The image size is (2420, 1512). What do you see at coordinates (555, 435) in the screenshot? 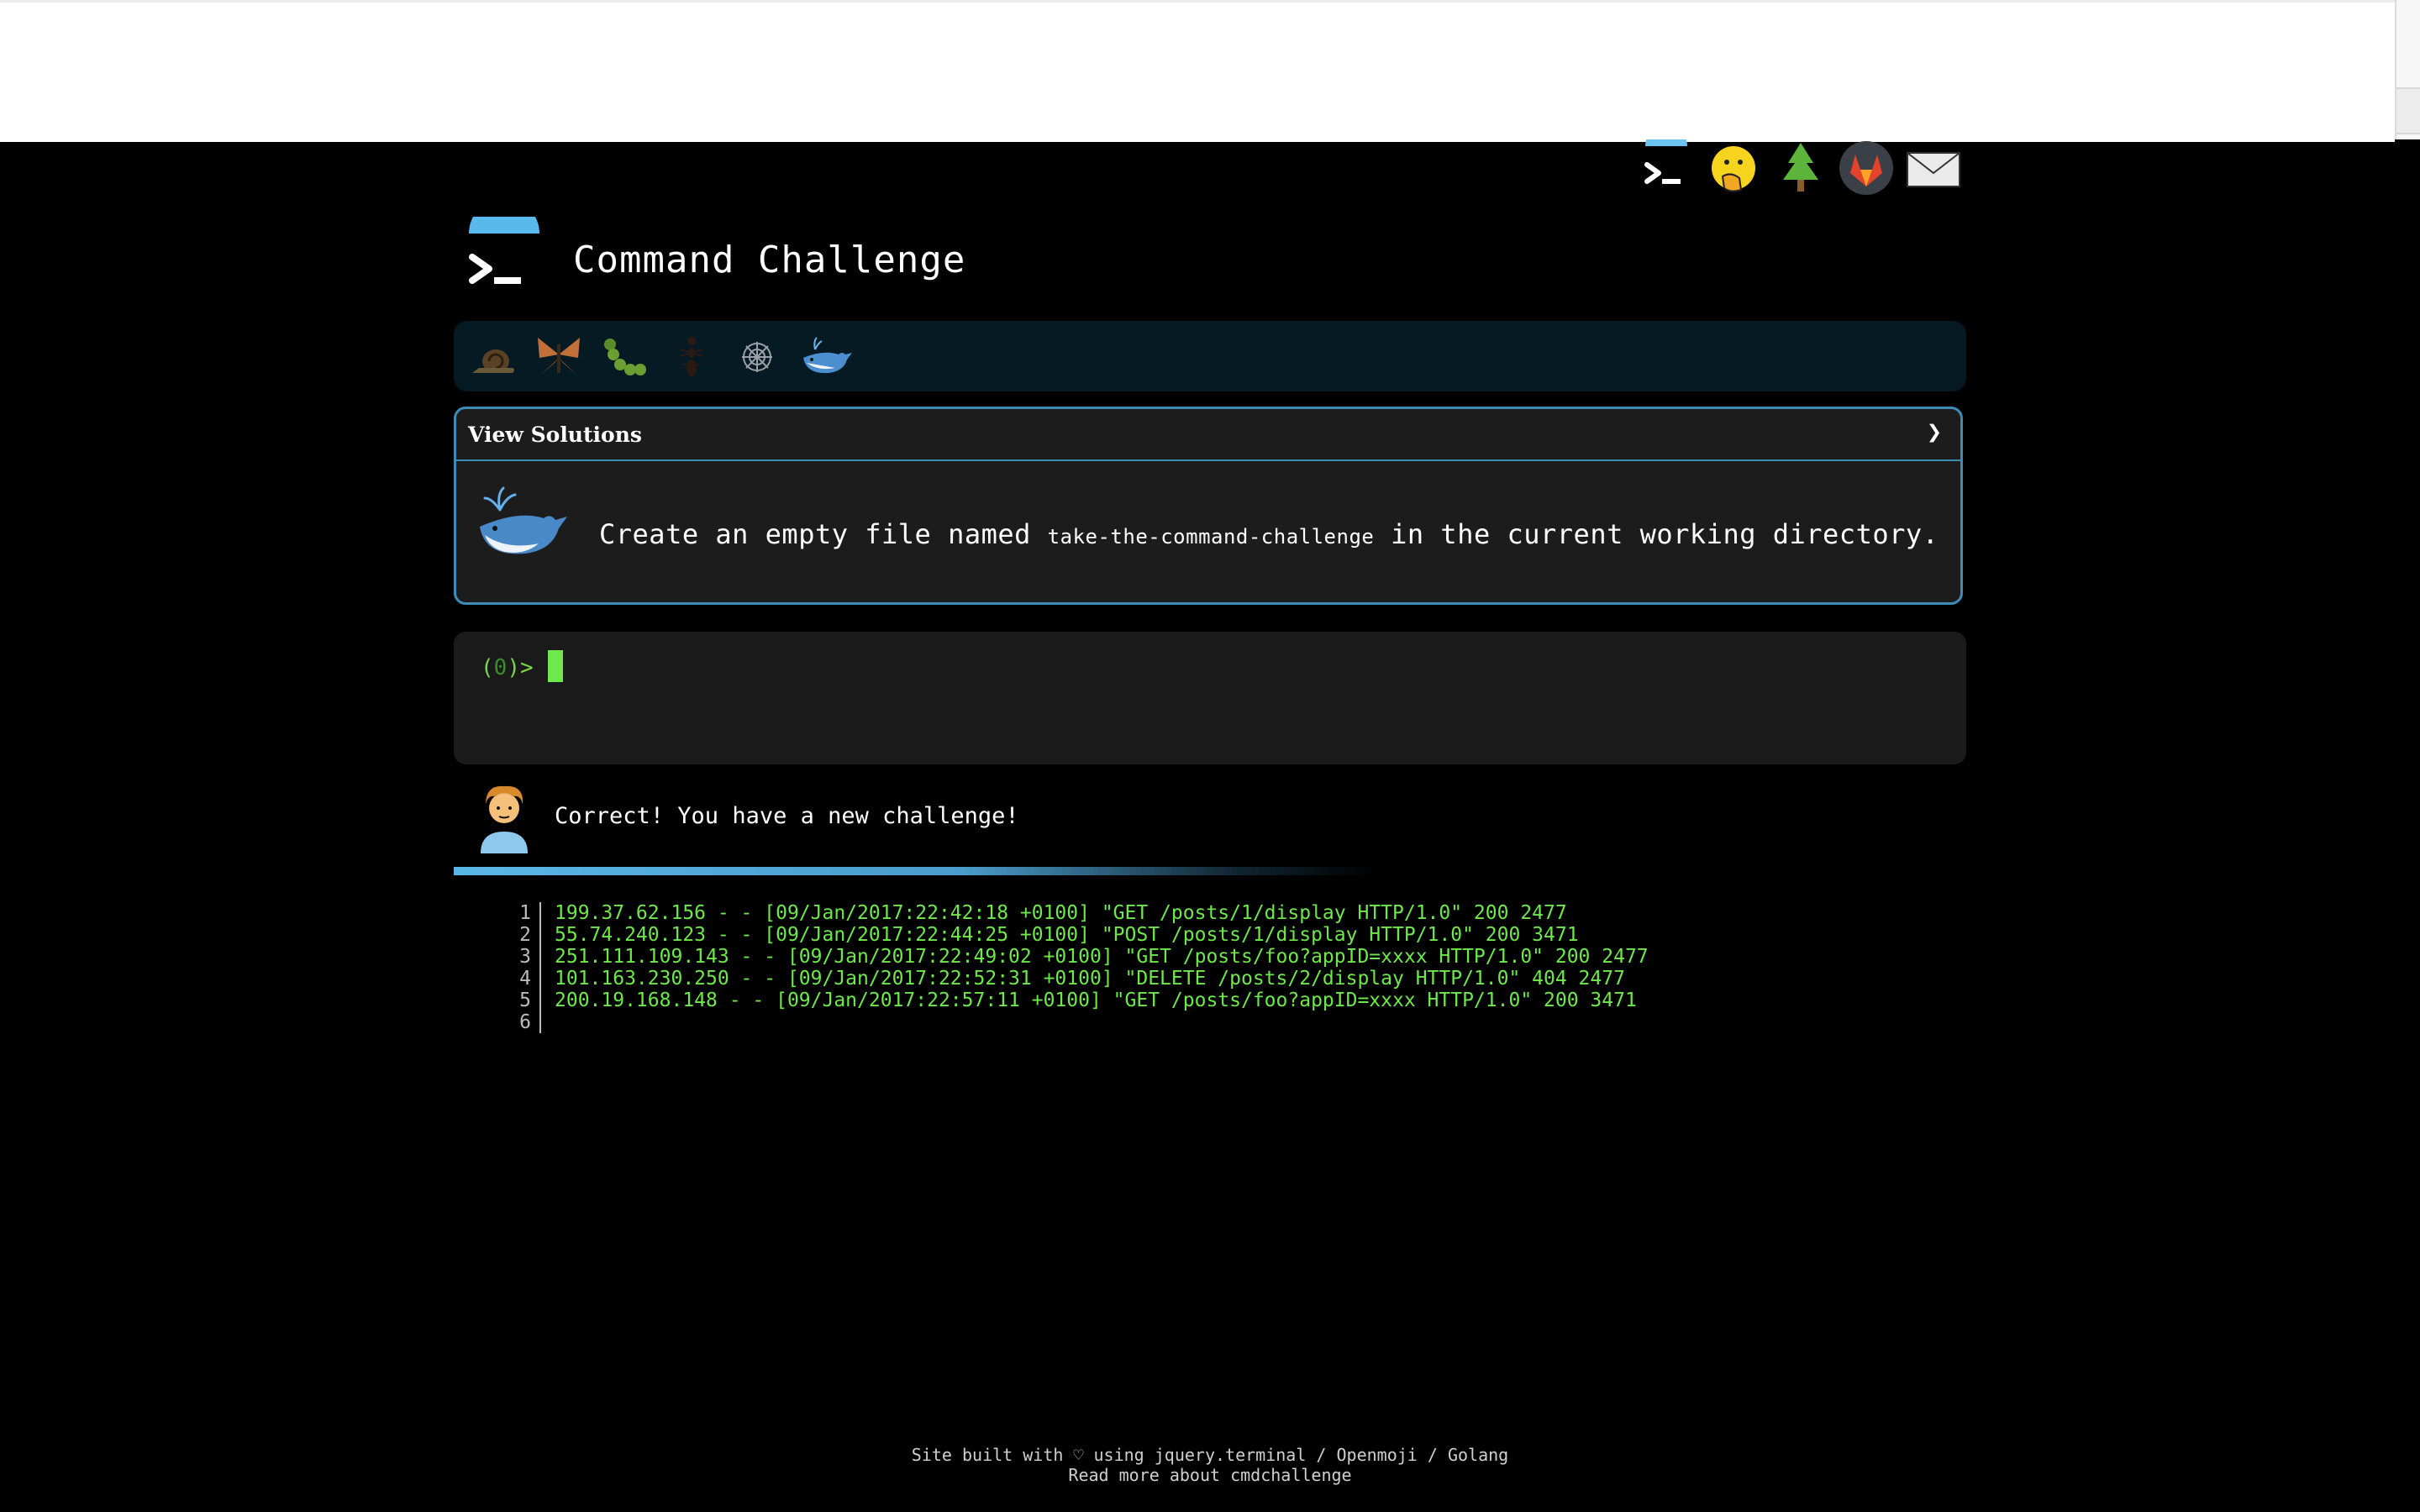
I see `view-solutions-label: View Solutions` at bounding box center [555, 435].